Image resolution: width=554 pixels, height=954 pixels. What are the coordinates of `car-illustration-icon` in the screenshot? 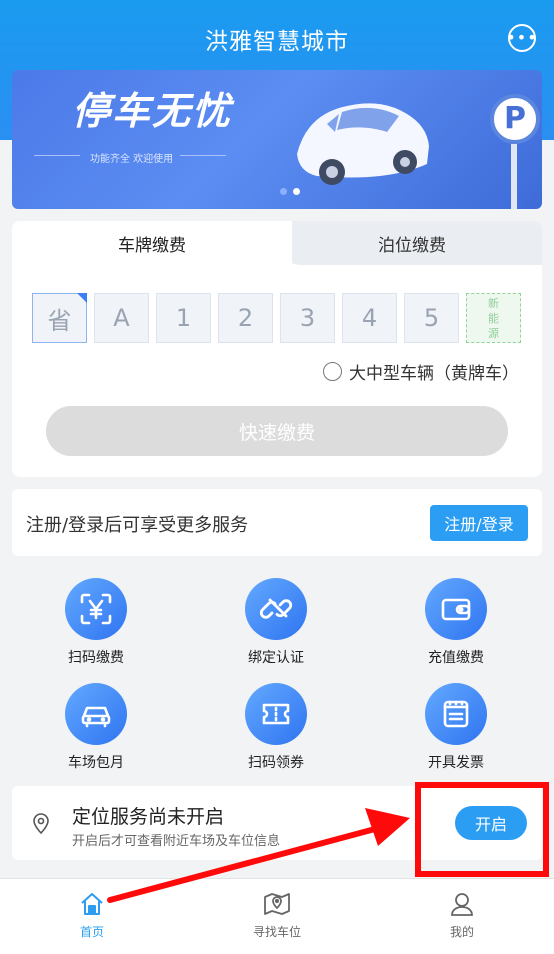 It's located at (363, 144).